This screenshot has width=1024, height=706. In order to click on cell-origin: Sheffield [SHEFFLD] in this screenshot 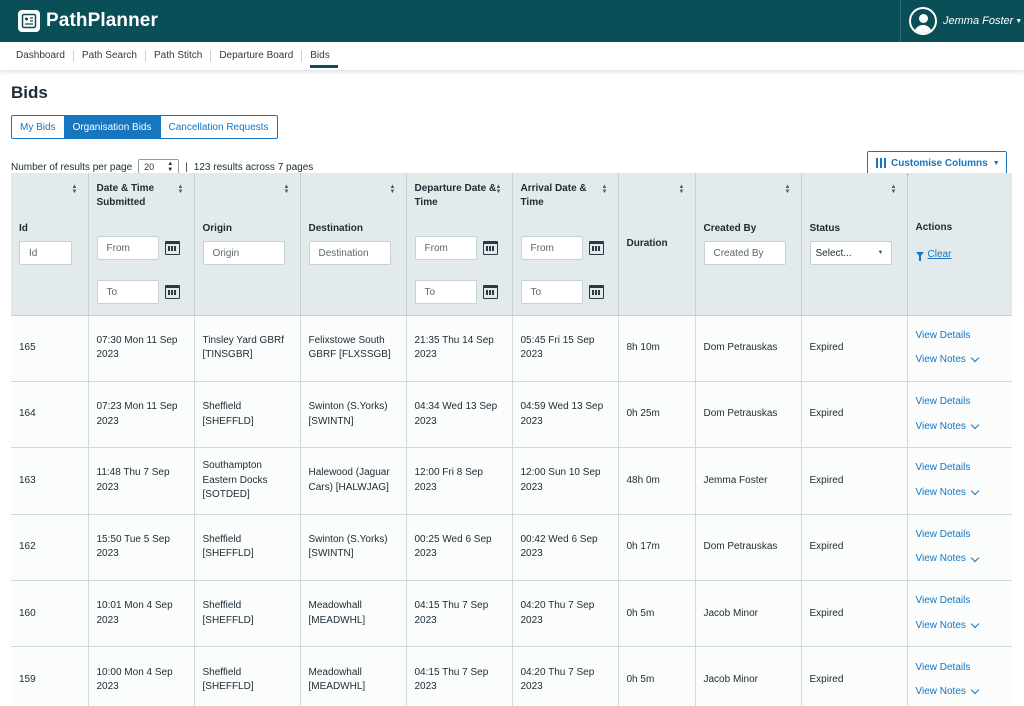, I will do `click(247, 676)`.